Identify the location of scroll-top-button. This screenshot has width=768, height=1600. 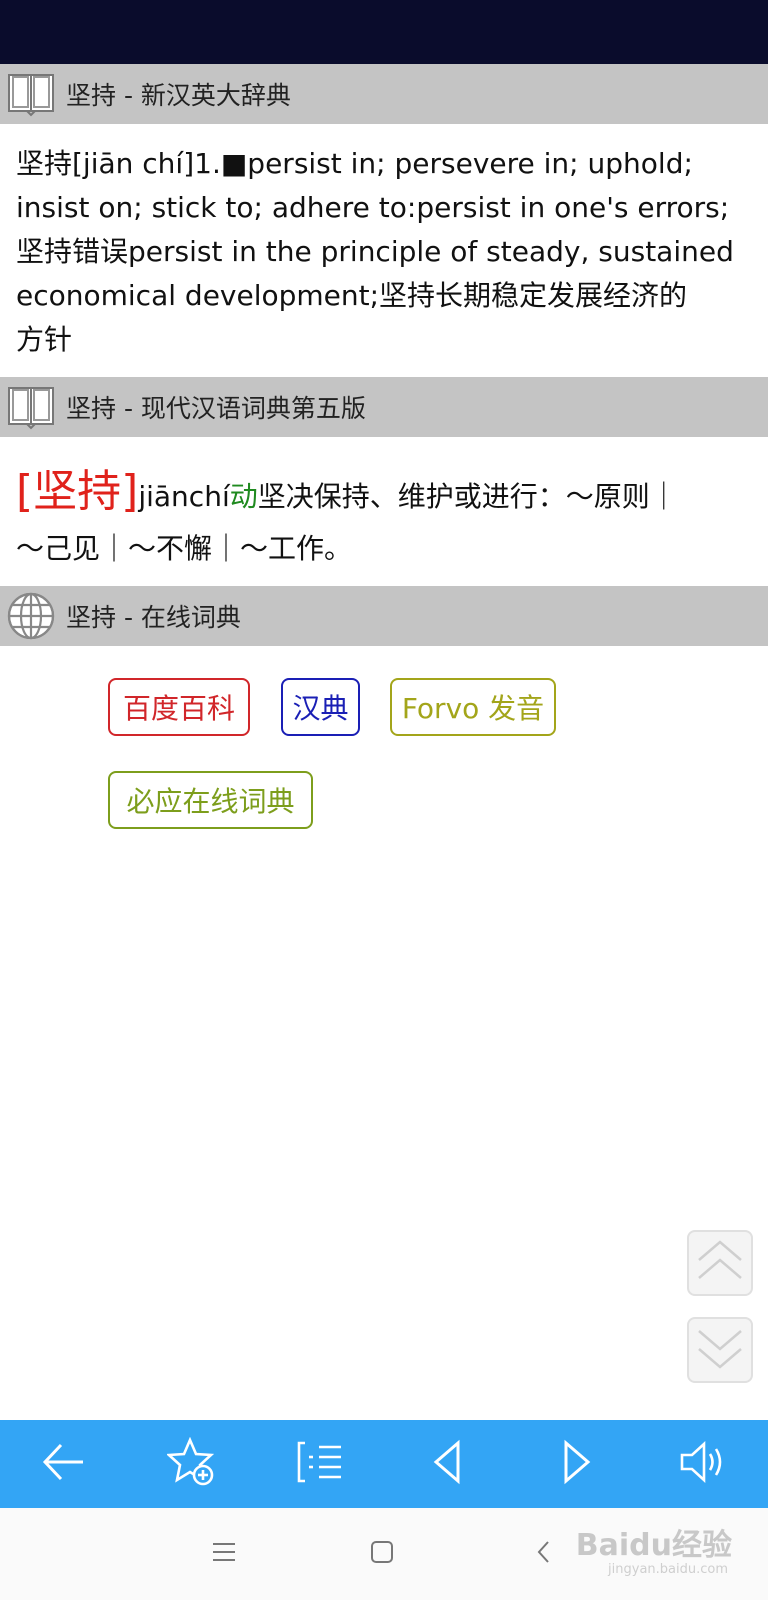
(720, 1263).